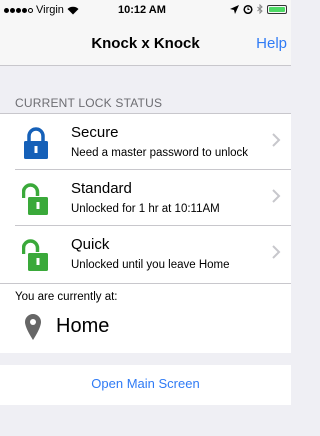 This screenshot has width=320, height=436. I want to click on wifi-icon, so click(73, 10).